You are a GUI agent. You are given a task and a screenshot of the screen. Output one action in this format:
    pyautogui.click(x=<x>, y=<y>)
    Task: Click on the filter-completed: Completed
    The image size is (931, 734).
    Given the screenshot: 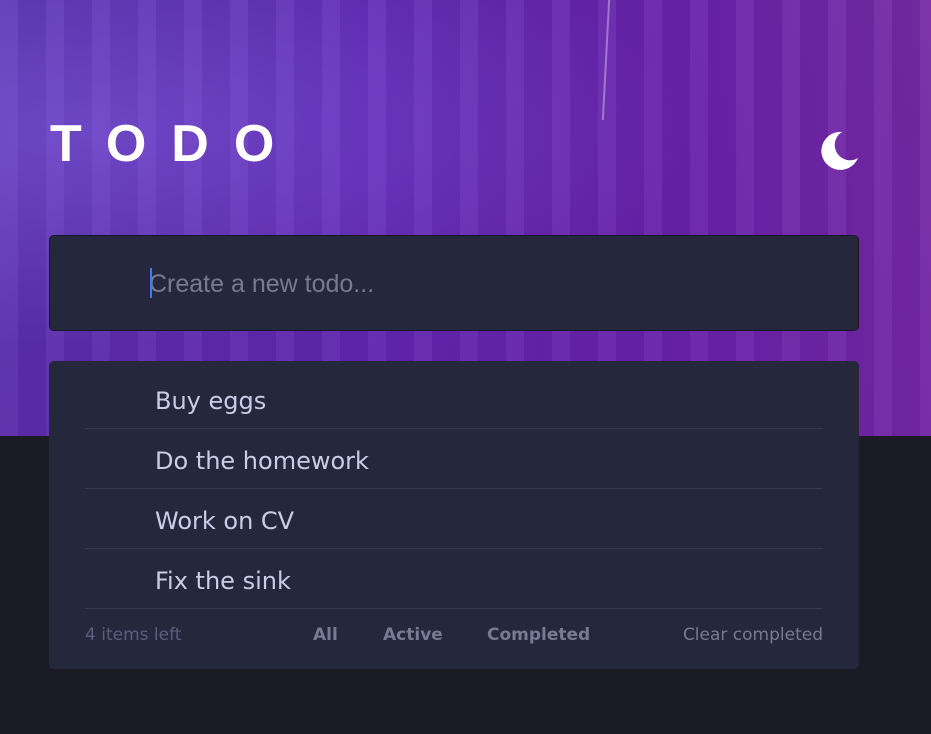 What is the action you would take?
    pyautogui.click(x=538, y=635)
    